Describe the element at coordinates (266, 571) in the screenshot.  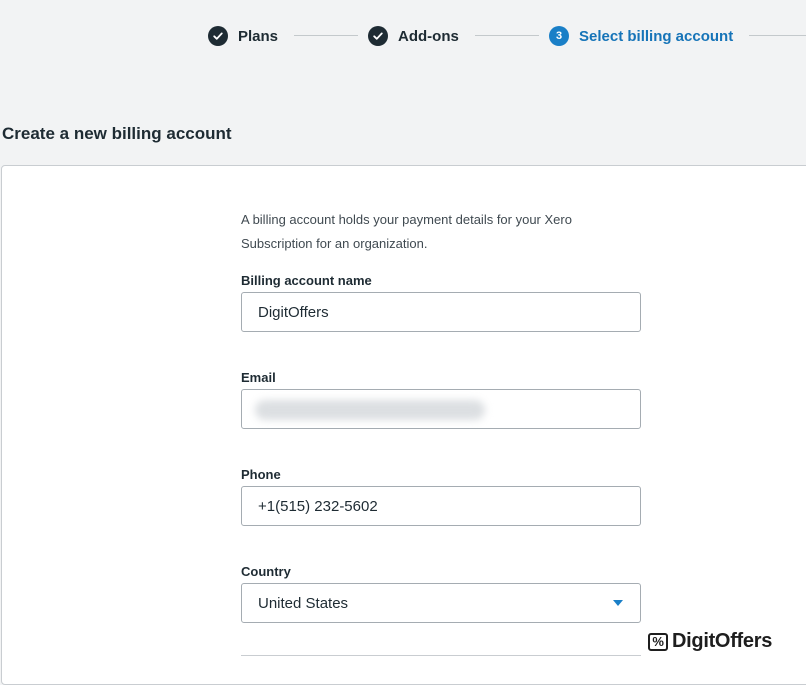
I see `country-label: Country` at that location.